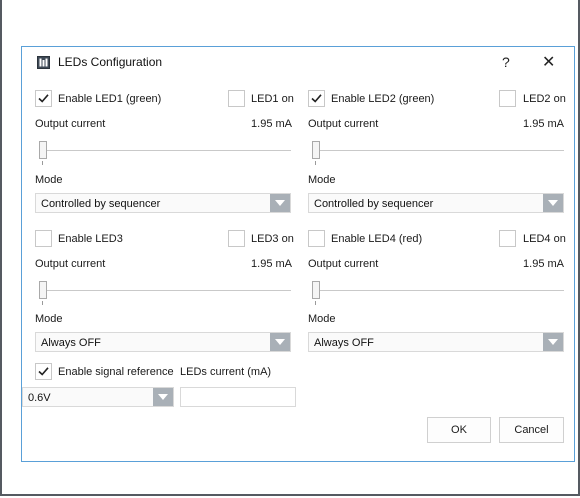 This screenshot has height=498, width=580. I want to click on led3-current-slider, so click(43, 290).